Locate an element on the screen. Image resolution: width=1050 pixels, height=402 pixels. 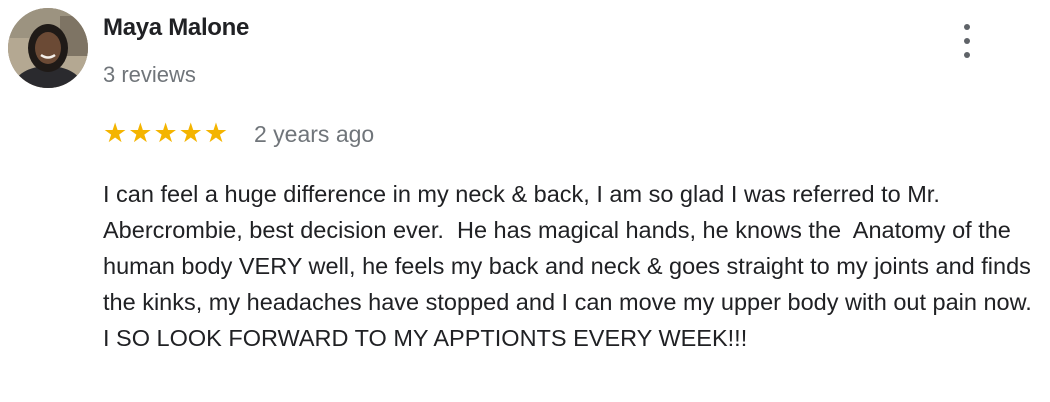
star-rating: ★ ★ ★ ★ ★ is located at coordinates (166, 133).